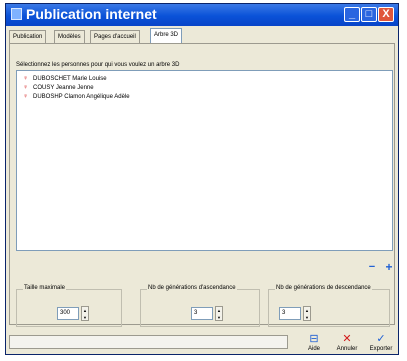 The width and height of the screenshot is (407, 361). I want to click on descendance-group: Nb de générations de descendance 3 ▲ ▼, so click(329, 306).